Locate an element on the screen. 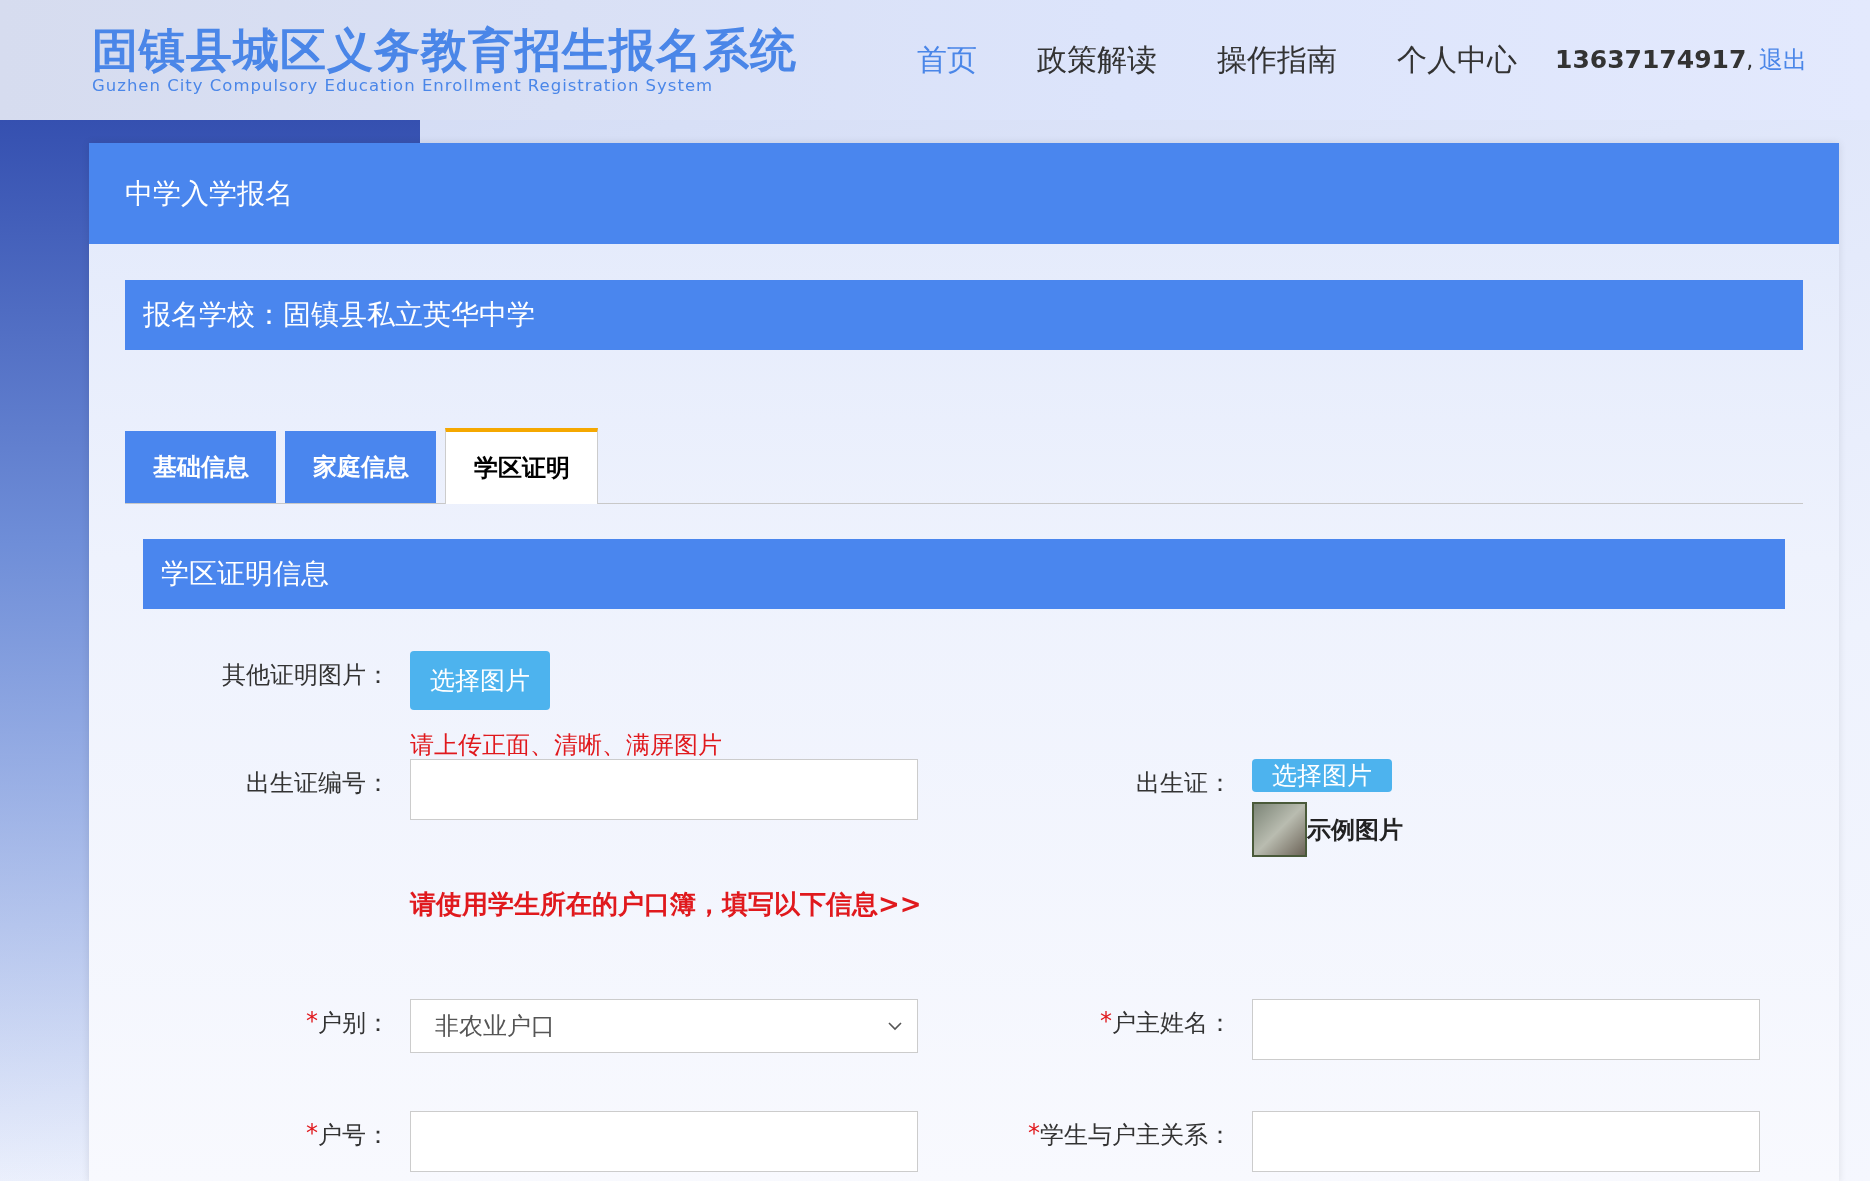 This screenshot has height=1181, width=1870. nav-link: 首页 is located at coordinates (947, 60).